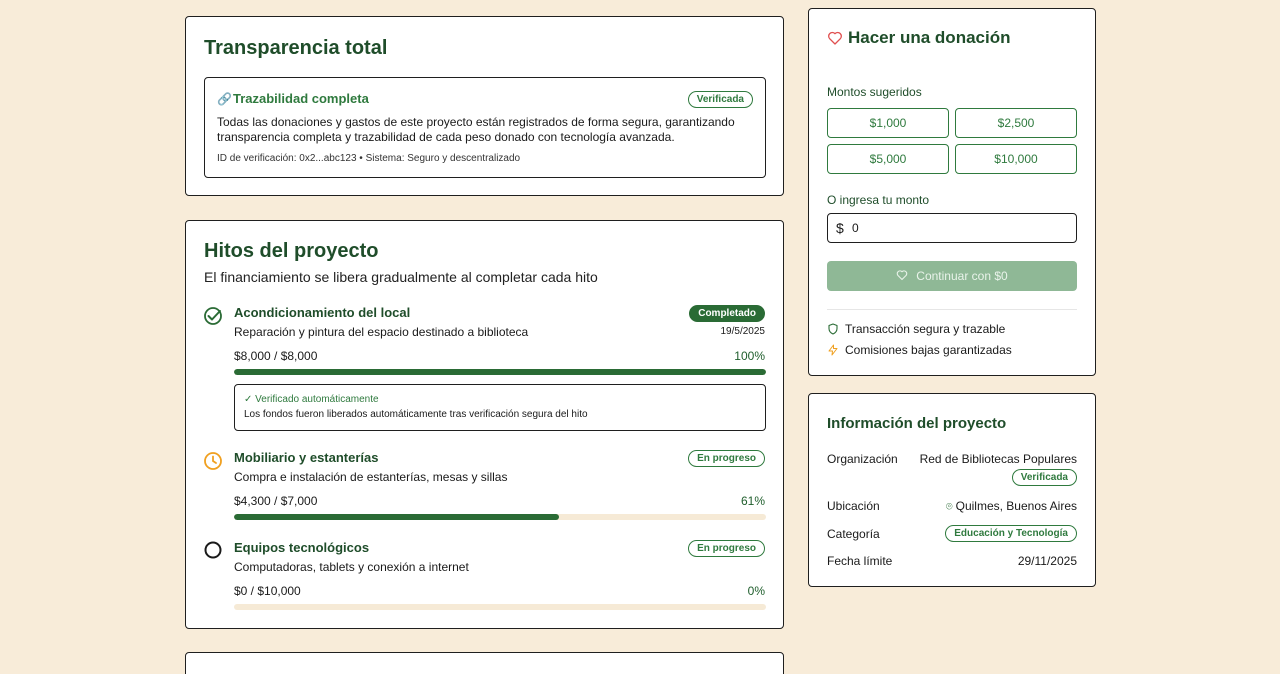 This screenshot has width=1280, height=674. What do you see at coordinates (949, 507) in the screenshot?
I see `pin-icon: ⌾` at bounding box center [949, 507].